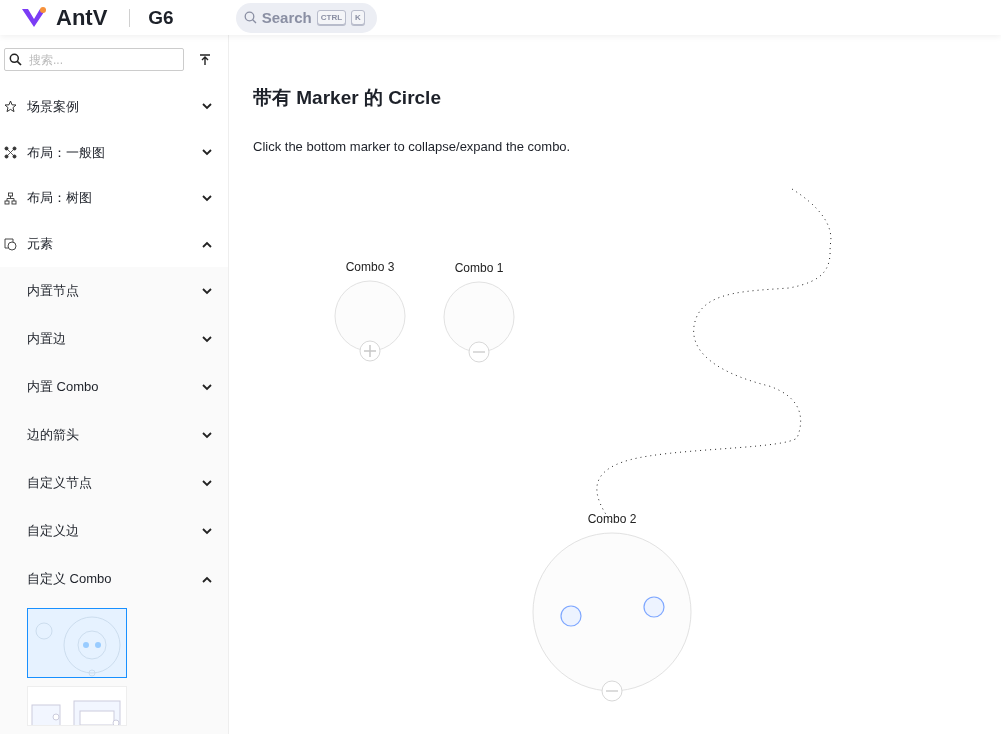 This screenshot has height=734, width=1001. What do you see at coordinates (114, 339) in the screenshot?
I see `submenu-item: 内置边` at bounding box center [114, 339].